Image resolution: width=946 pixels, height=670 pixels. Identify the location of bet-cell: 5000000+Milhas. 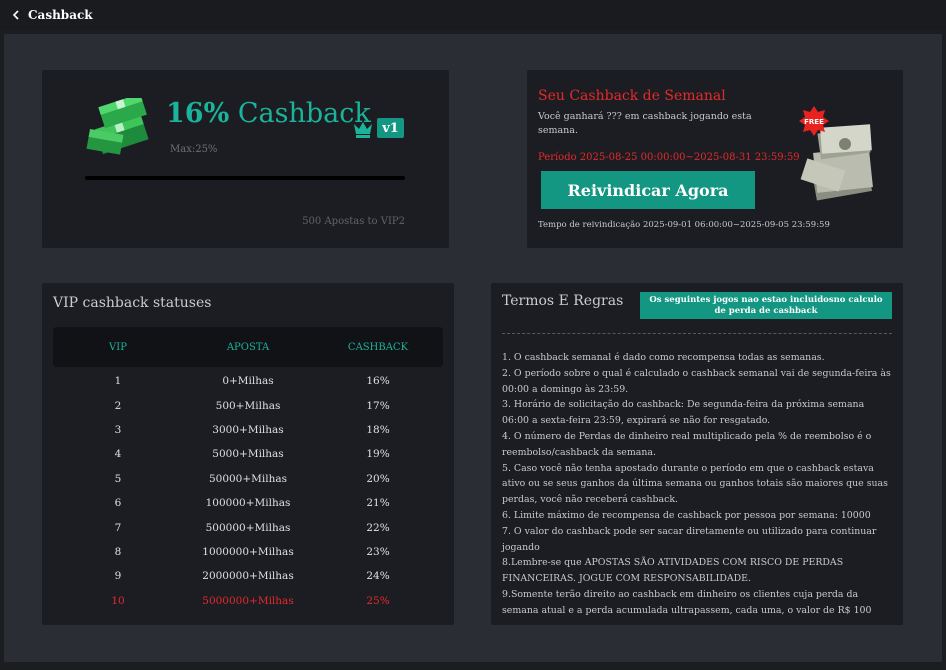
(248, 600).